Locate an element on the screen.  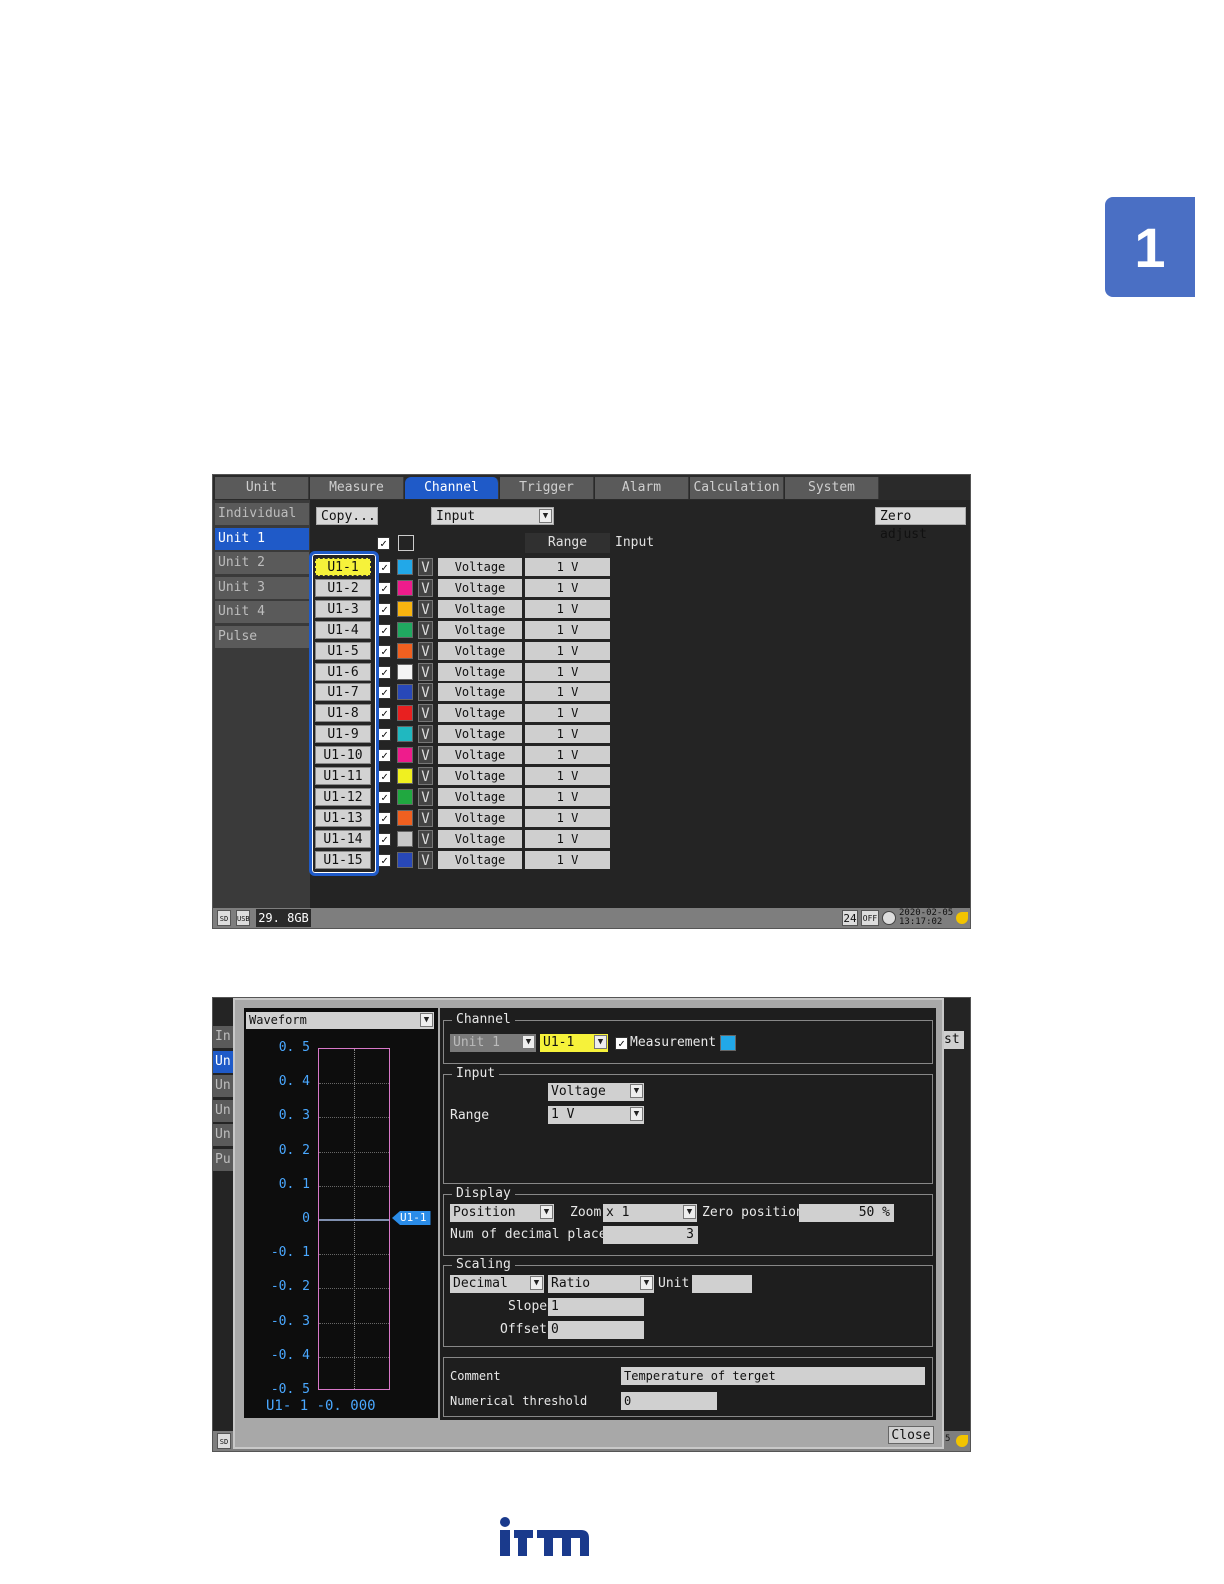
view-select: Input ▼ is located at coordinates (492, 516).